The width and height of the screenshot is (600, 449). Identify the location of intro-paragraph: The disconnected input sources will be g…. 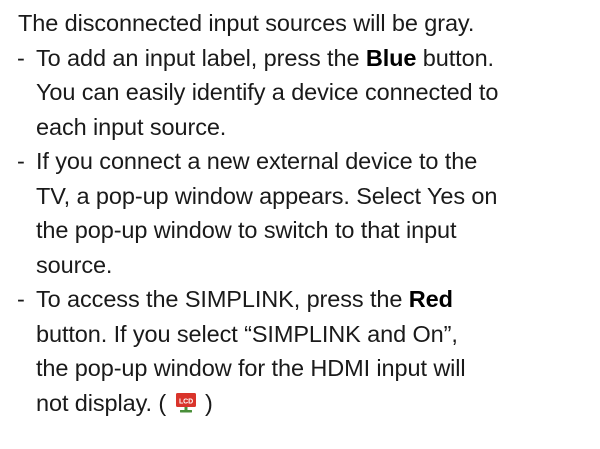
(246, 23).